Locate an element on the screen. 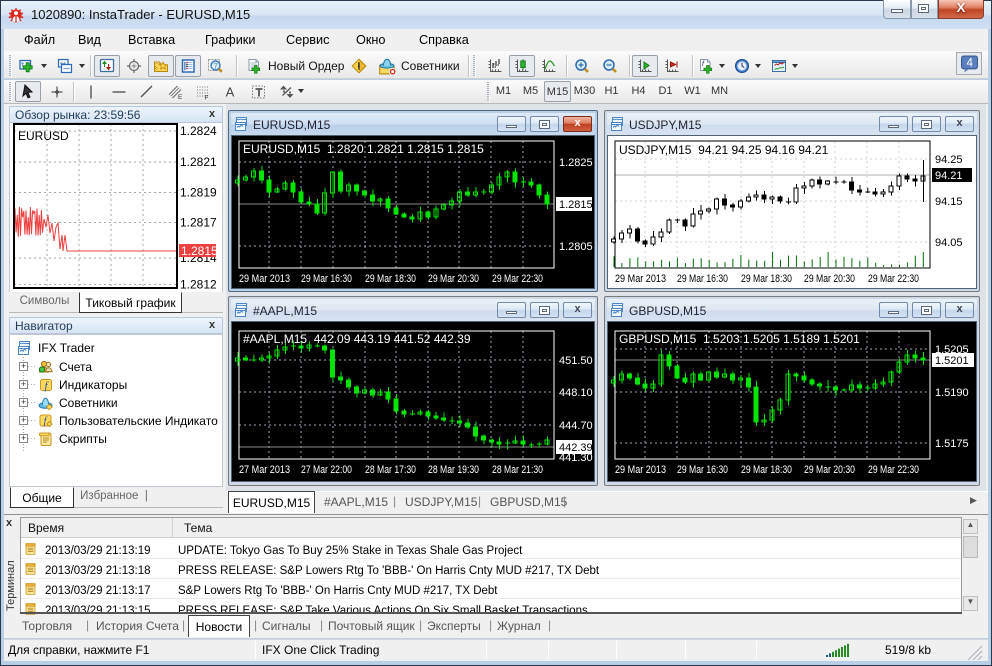 Image resolution: width=992 pixels, height=666 pixels. svg-text: 1.5175 is located at coordinates (952, 444).